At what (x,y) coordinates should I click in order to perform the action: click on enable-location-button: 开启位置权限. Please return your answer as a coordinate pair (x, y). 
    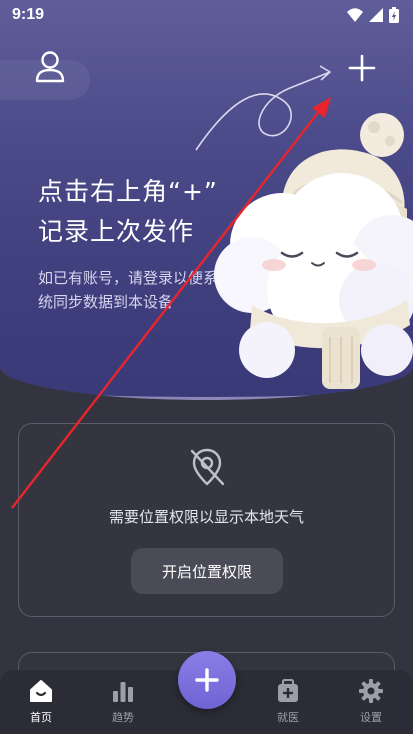
    Looking at the image, I should click on (207, 571).